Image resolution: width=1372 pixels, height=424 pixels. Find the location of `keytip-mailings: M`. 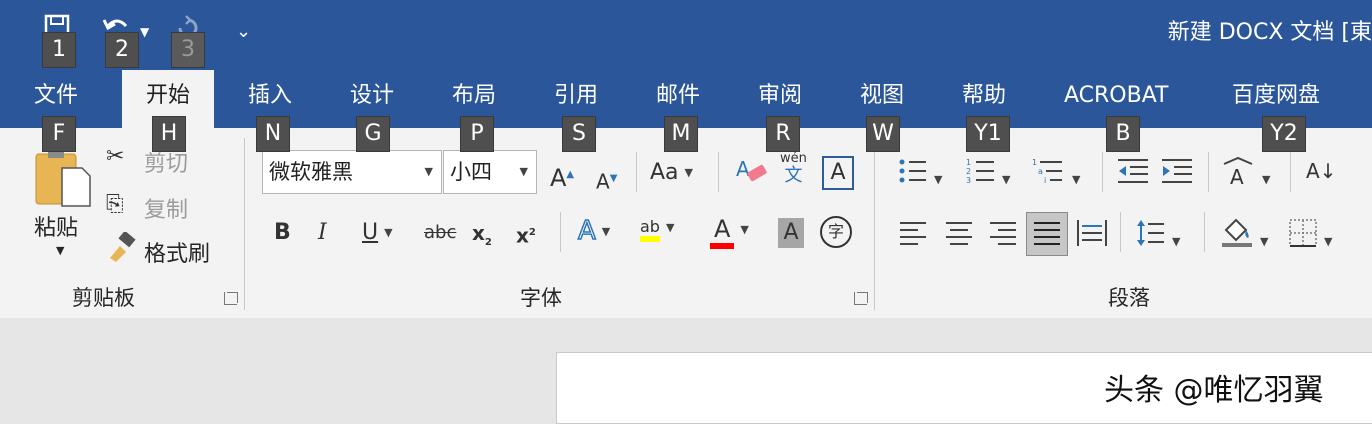

keytip-mailings: M is located at coordinates (681, 134).